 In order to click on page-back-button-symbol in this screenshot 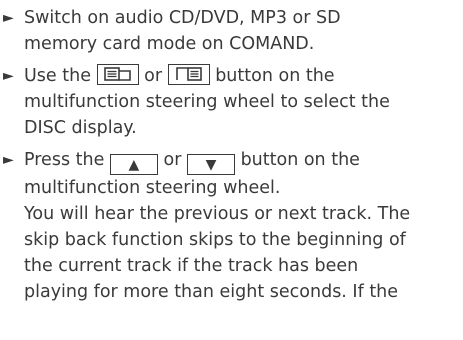, I will do `click(117, 74)`.